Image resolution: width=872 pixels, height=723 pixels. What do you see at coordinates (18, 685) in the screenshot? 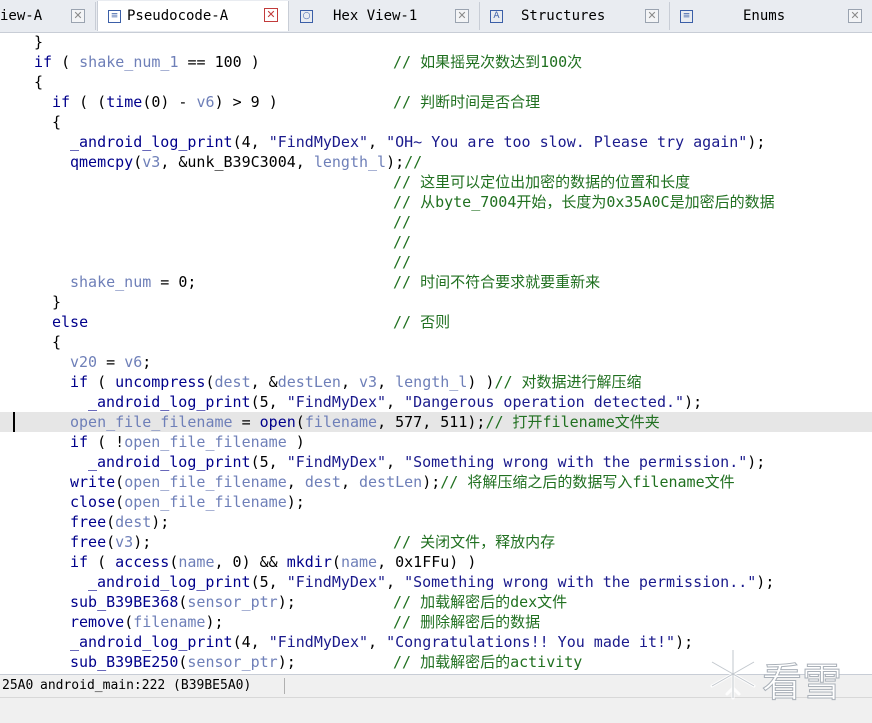
I see `status-address: 25A0` at bounding box center [18, 685].